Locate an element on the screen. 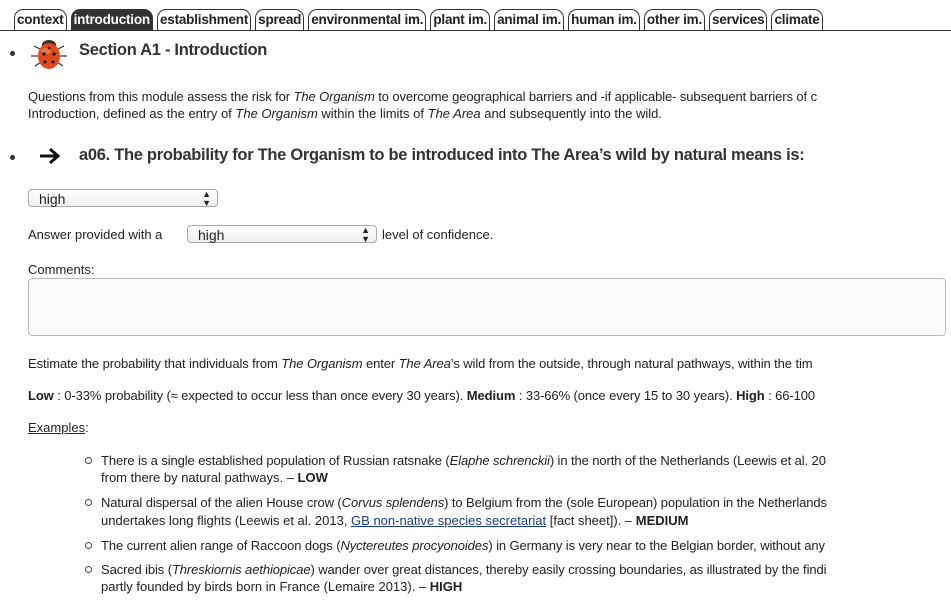 The width and height of the screenshot is (951, 609). tab-introduction: introduction is located at coordinates (111, 19).